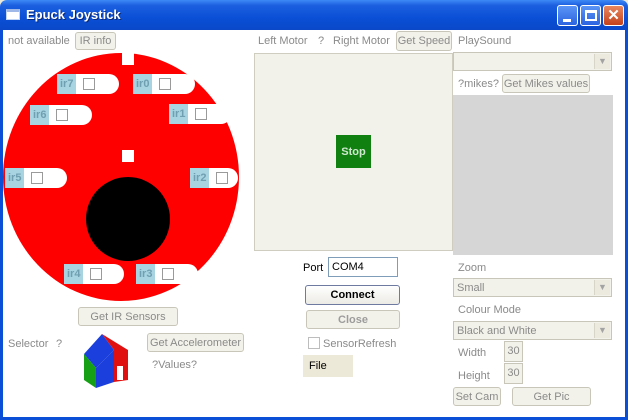  I want to click on camera-image, so click(533, 175).